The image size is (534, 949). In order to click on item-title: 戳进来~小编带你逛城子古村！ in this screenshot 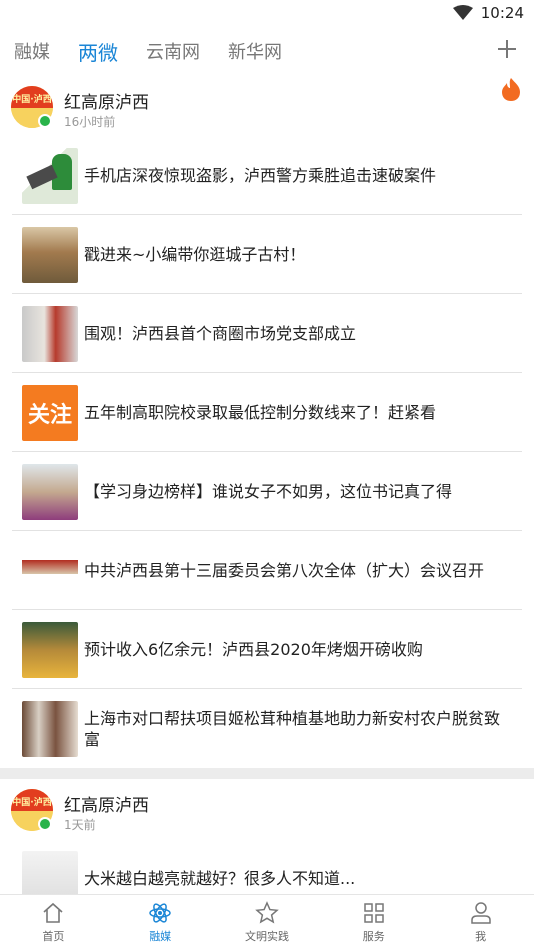, I will do `click(195, 254)`.